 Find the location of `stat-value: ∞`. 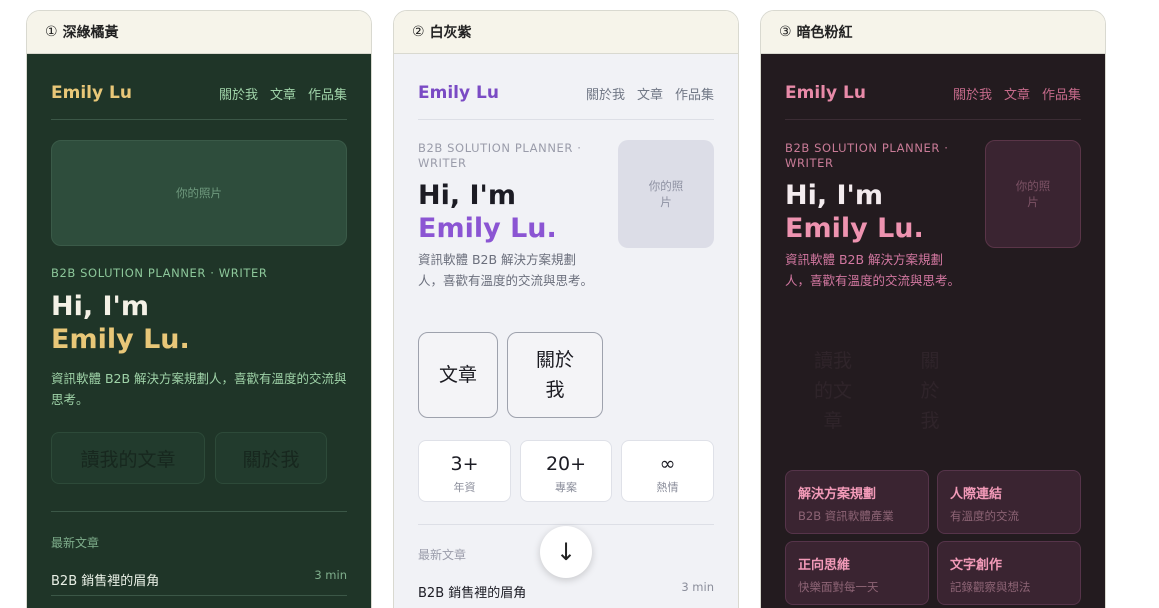

stat-value: ∞ is located at coordinates (667, 464).